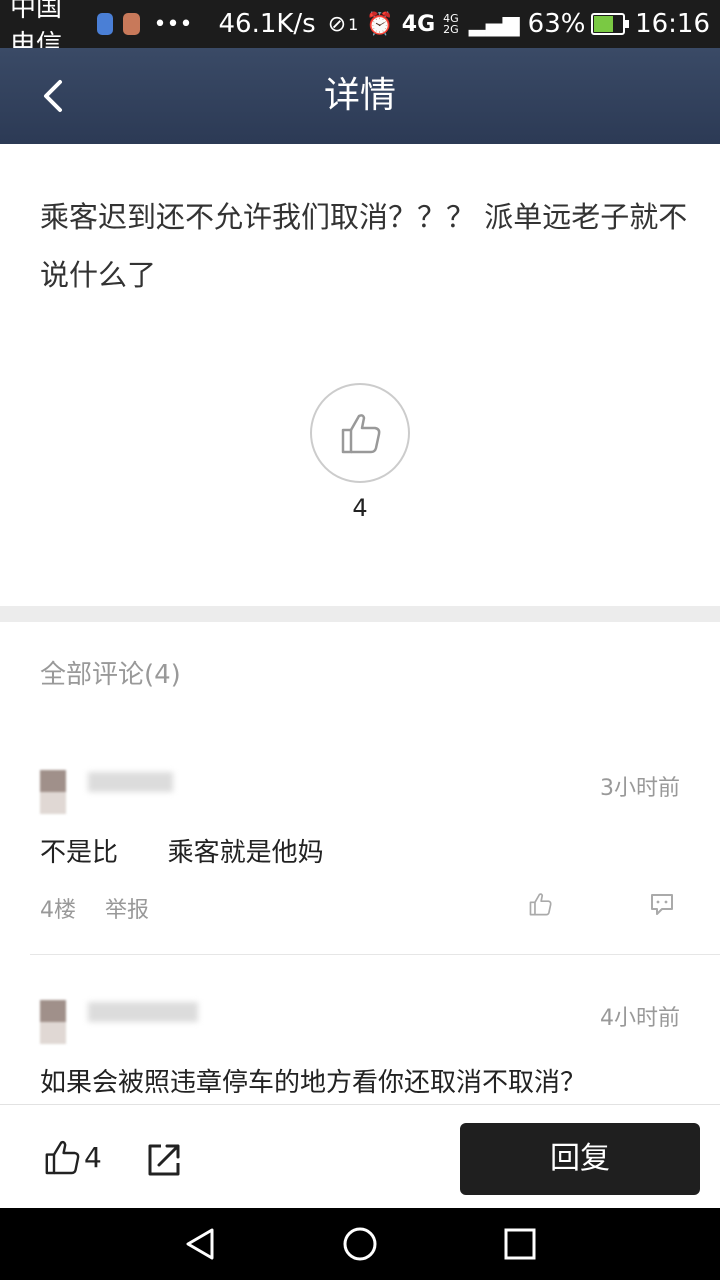 This screenshot has width=720, height=1280. I want to click on network-type-small: 4G 2G, so click(451, 24).